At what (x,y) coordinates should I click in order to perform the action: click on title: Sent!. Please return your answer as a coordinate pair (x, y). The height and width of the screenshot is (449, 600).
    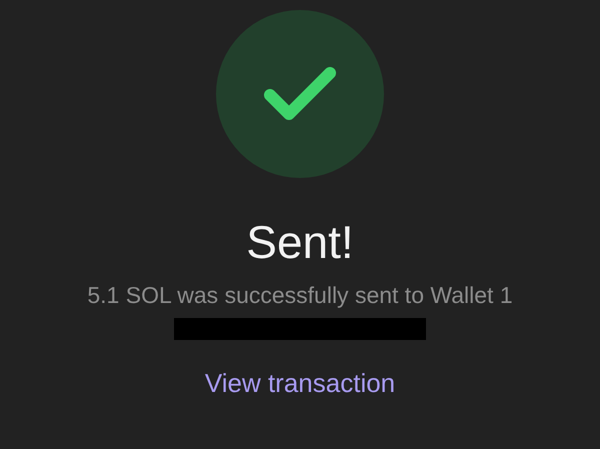
    Looking at the image, I should click on (300, 242).